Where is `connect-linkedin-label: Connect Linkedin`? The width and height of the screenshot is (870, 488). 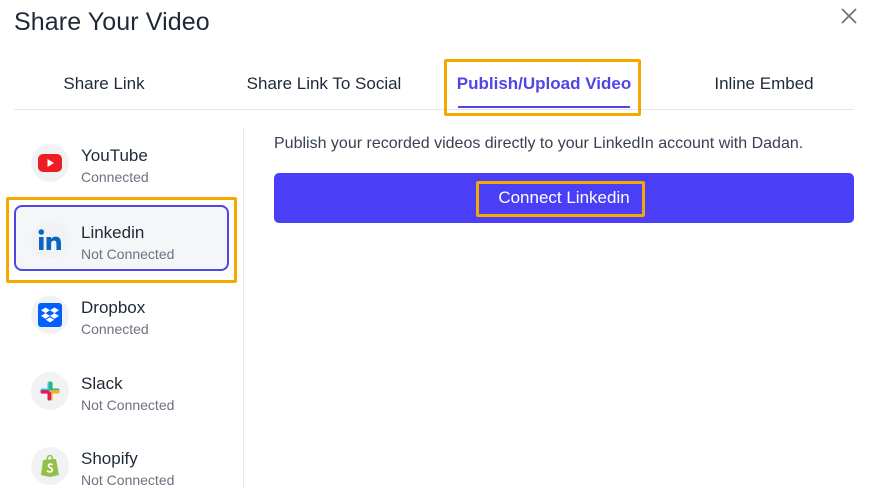
connect-linkedin-label: Connect Linkedin is located at coordinates (564, 197).